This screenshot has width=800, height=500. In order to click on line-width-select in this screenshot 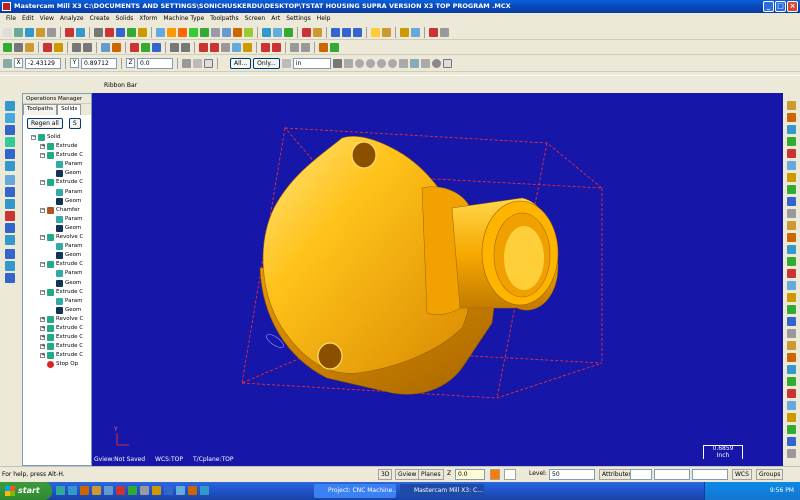, I will do `click(710, 474)`.